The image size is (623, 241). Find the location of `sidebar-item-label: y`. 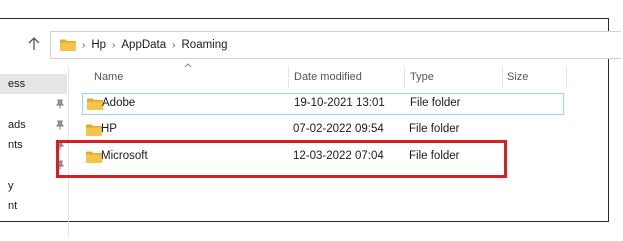

sidebar-item-label: y is located at coordinates (11, 186).